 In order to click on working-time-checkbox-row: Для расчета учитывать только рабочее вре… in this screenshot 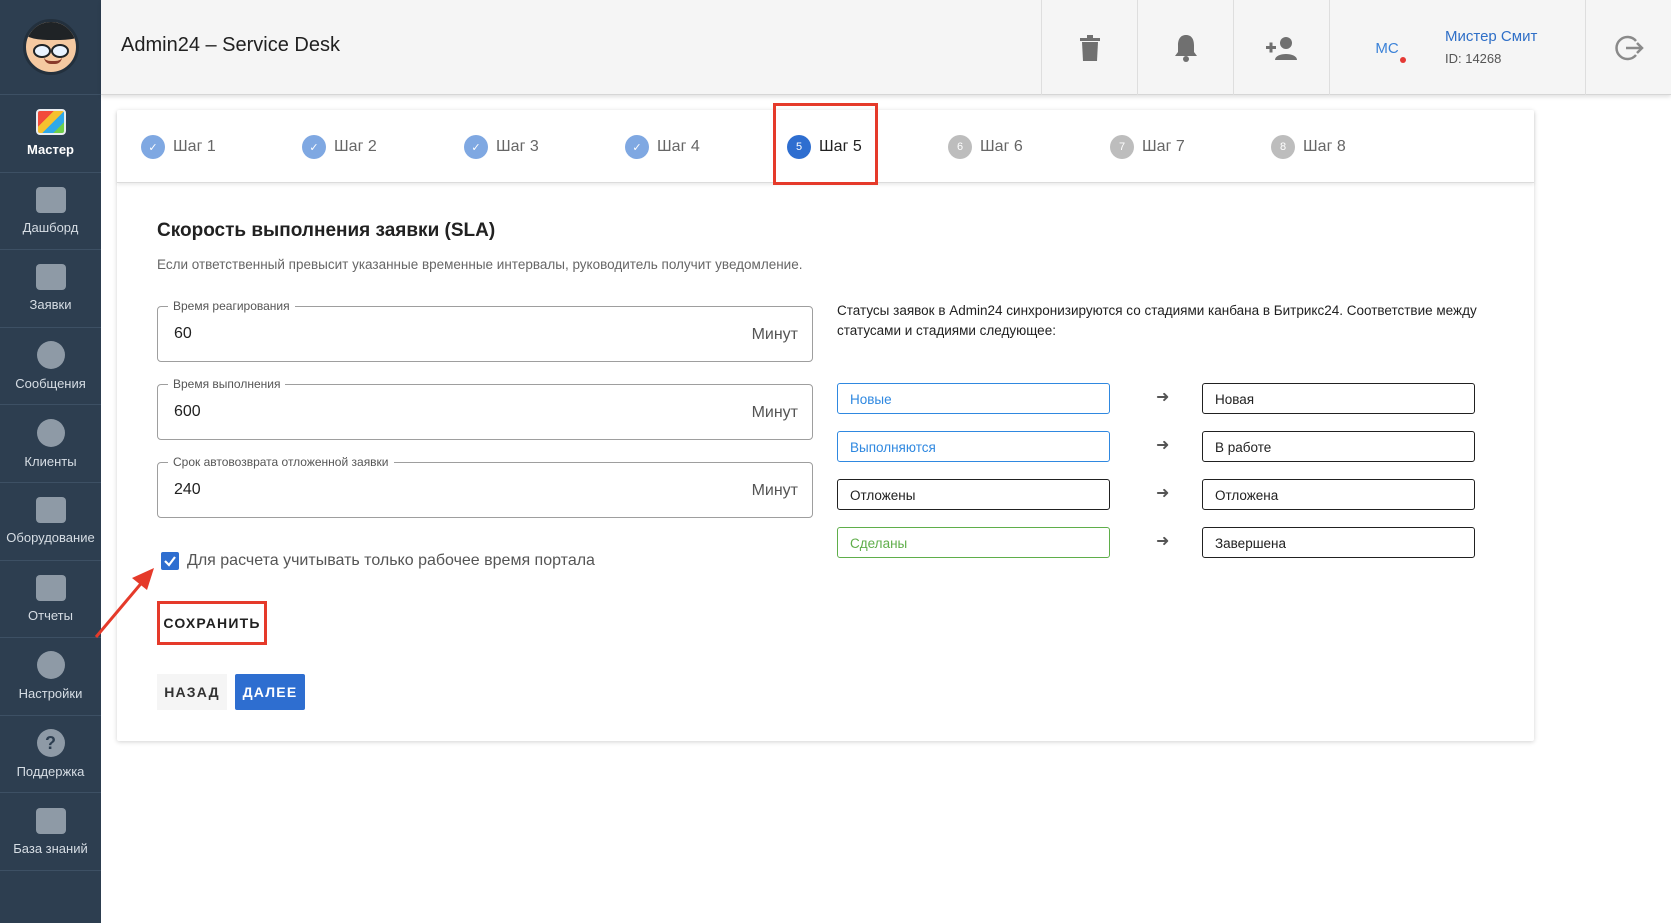, I will do `click(378, 561)`.